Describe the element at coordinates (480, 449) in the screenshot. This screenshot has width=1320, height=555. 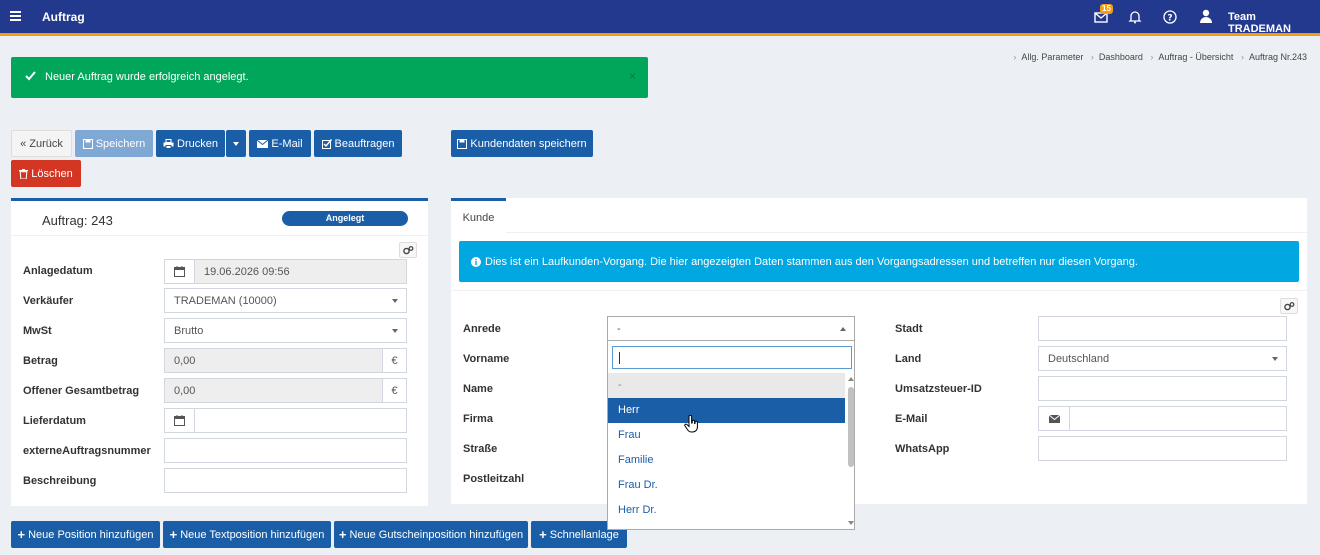
I see `street-label: Straße` at that location.